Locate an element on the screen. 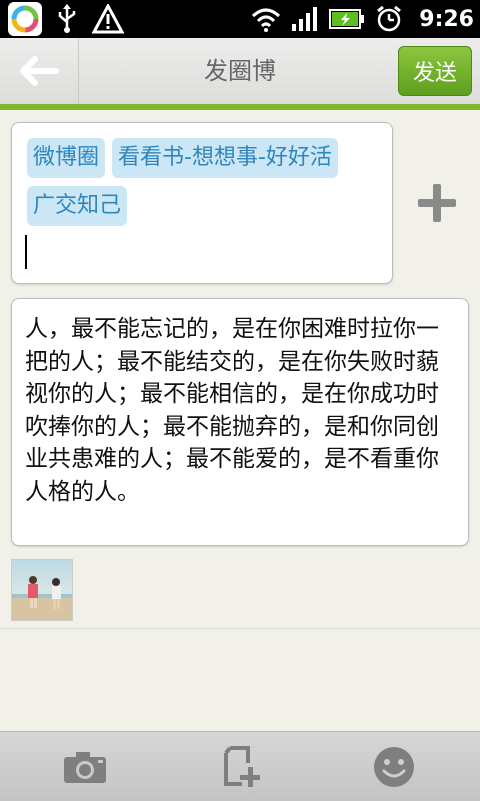  camera-button is located at coordinates (85, 766).